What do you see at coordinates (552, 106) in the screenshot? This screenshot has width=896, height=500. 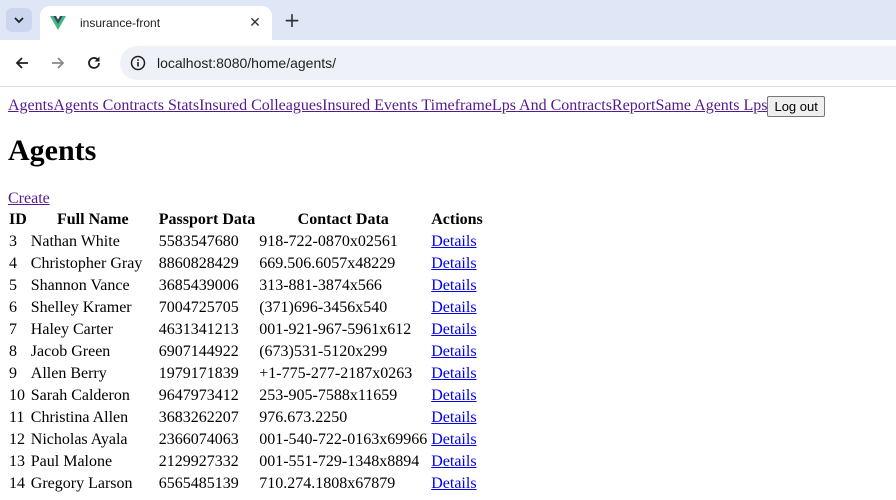 I see `nav-link-lps-and-contracts: Lps And Contracts` at bounding box center [552, 106].